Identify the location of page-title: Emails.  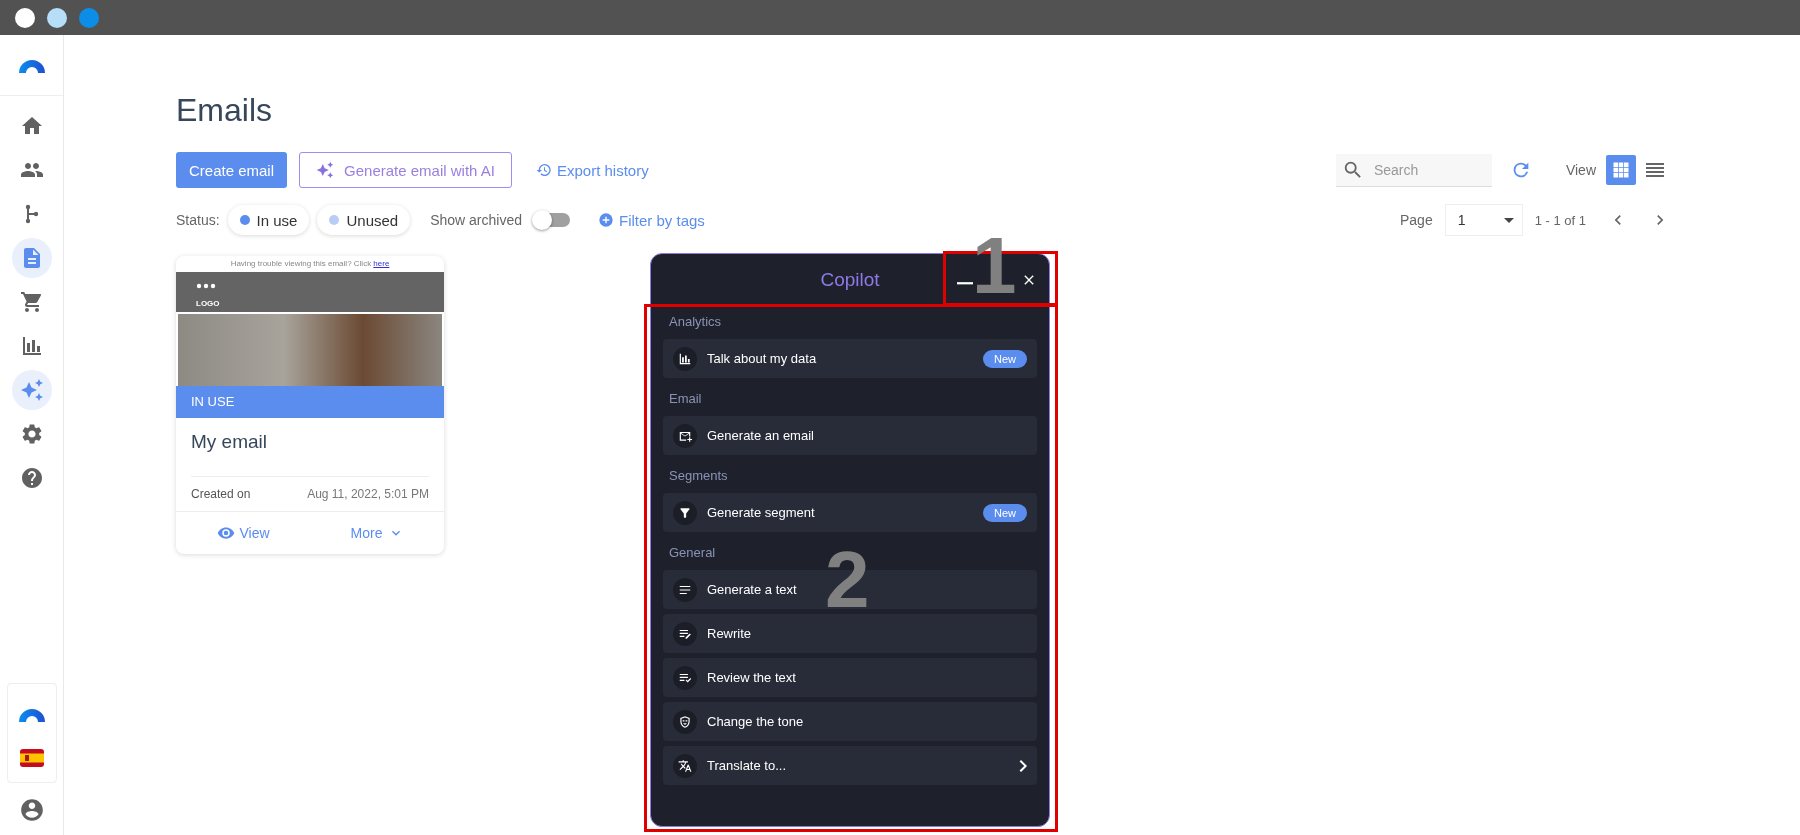
(224, 110).